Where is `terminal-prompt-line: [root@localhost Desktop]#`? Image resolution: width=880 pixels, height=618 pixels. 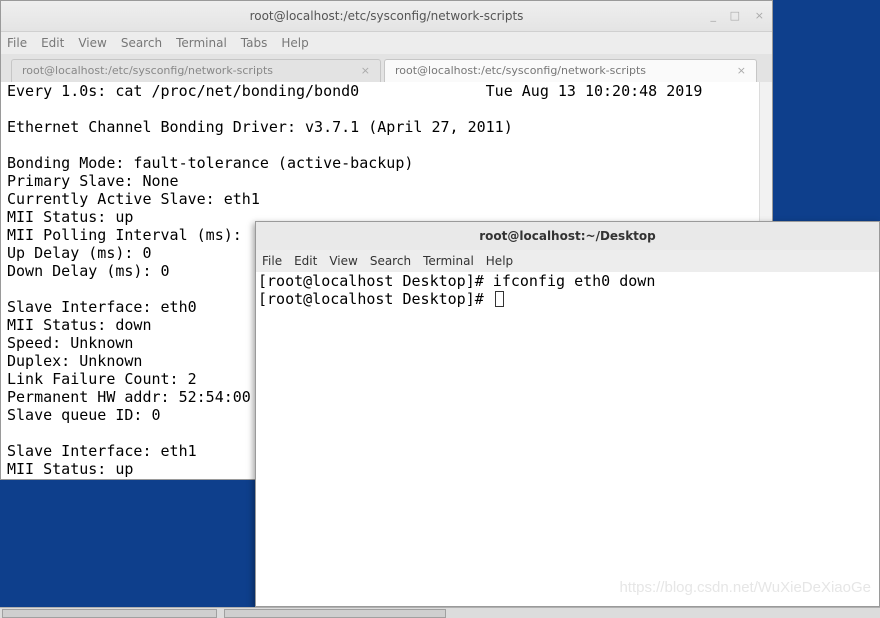
terminal-prompt-line: [root@localhost Desktop]# is located at coordinates (568, 299).